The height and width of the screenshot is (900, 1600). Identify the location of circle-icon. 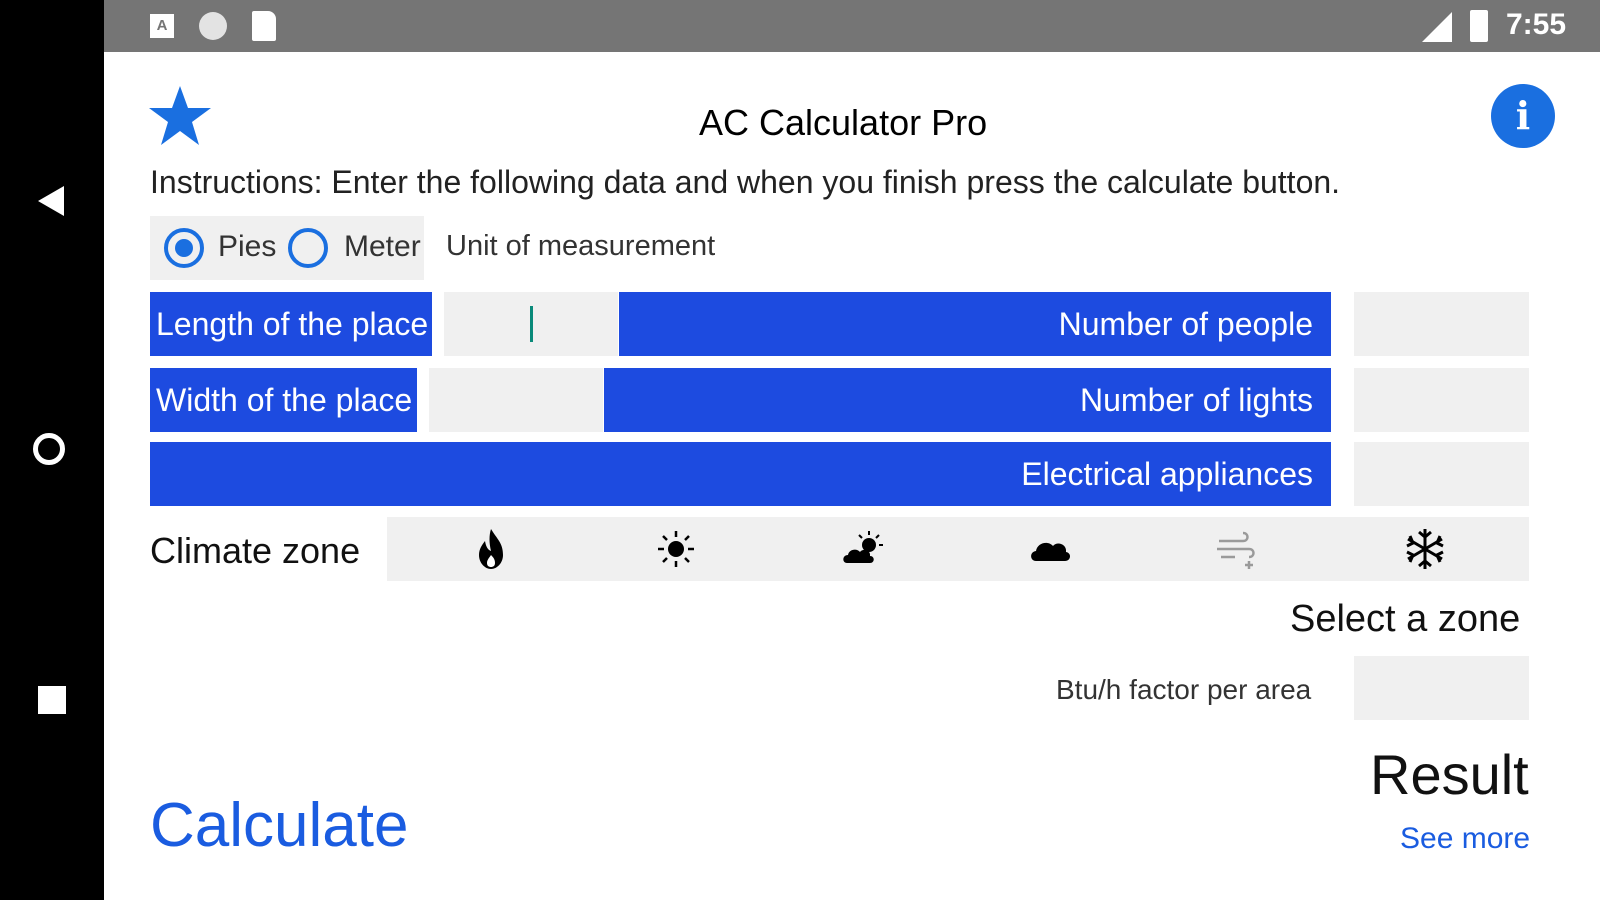
(213, 26).